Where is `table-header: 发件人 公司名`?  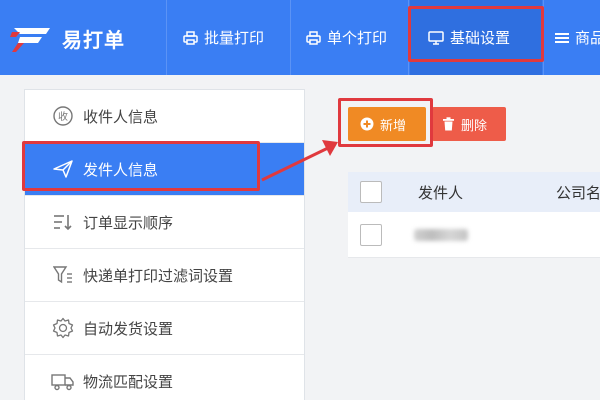 table-header: 发件人 公司名 is located at coordinates (474, 192).